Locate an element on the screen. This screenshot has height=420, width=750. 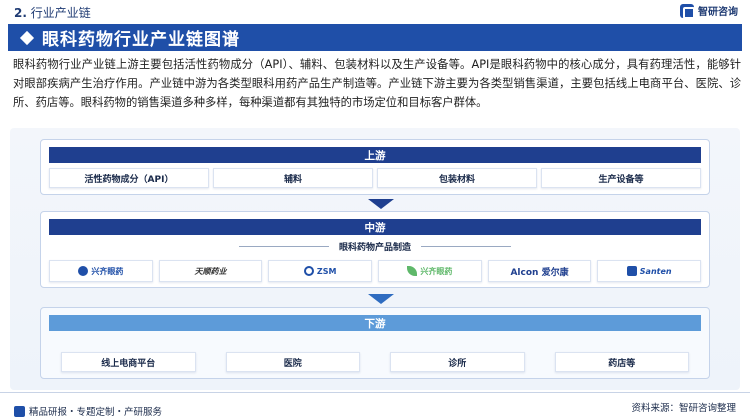
diamond-icon is located at coordinates (27, 37).